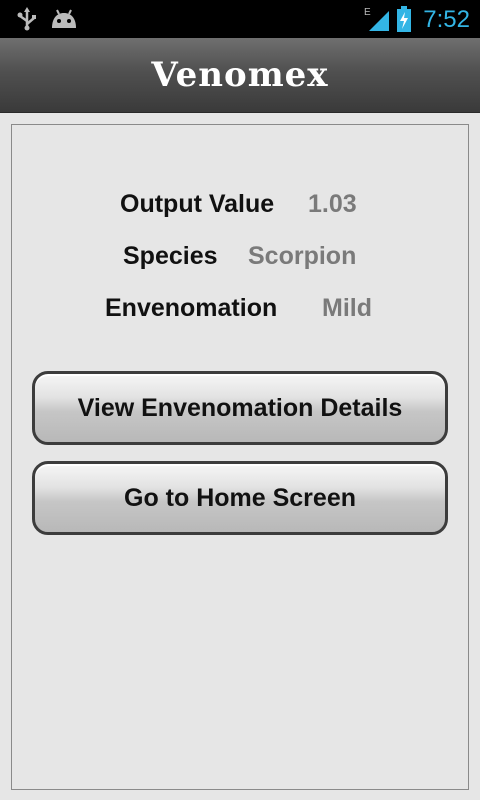  I want to click on output-value-label: Output Value, so click(197, 204).